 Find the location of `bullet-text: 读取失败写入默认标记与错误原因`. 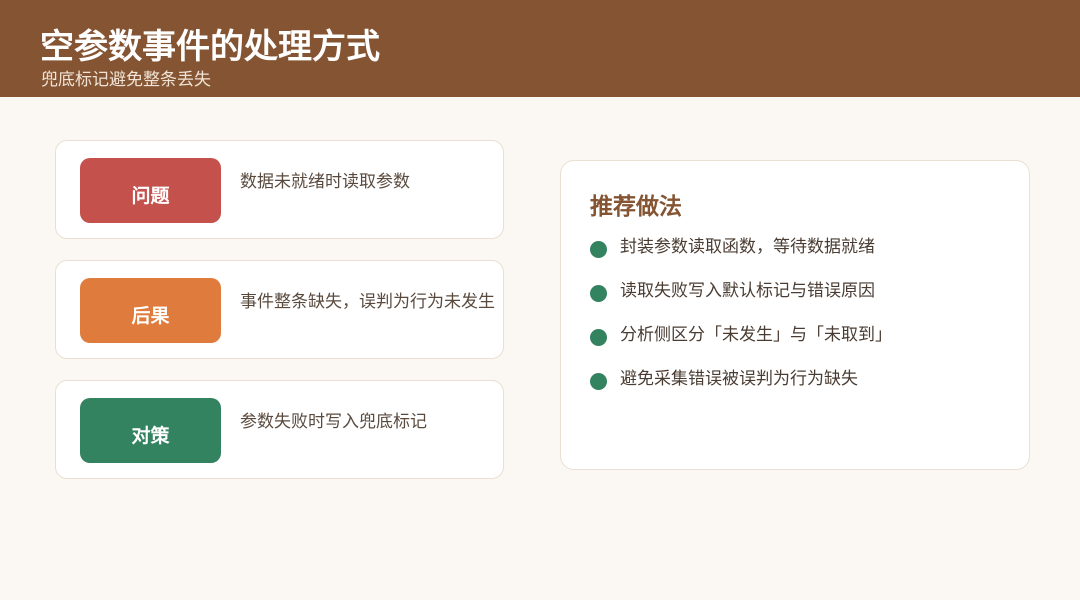

bullet-text: 读取失败写入默认标记与错误原因 is located at coordinates (747, 290).